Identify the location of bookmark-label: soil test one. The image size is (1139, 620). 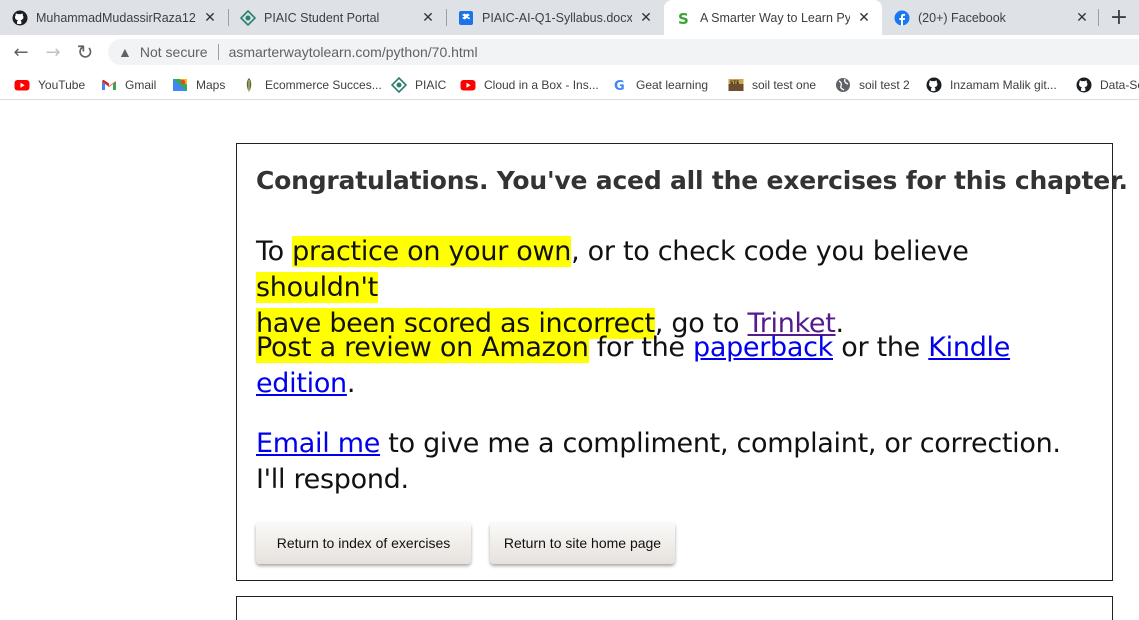
(784, 85).